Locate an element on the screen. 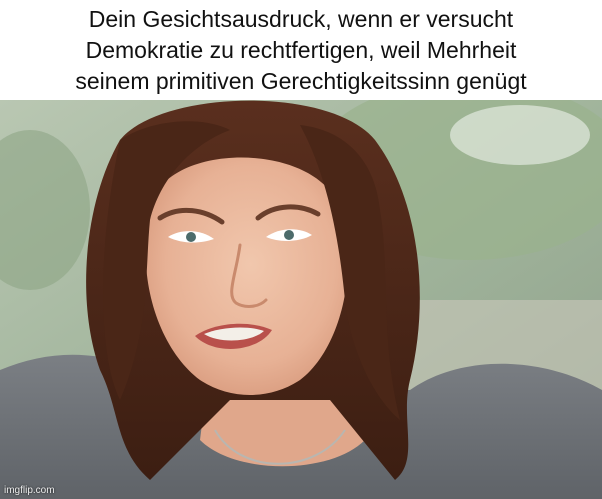 The width and height of the screenshot is (602, 499). caption-line-1: Dein Gesichtsausdruck, wenn er versucht is located at coordinates (301, 18).